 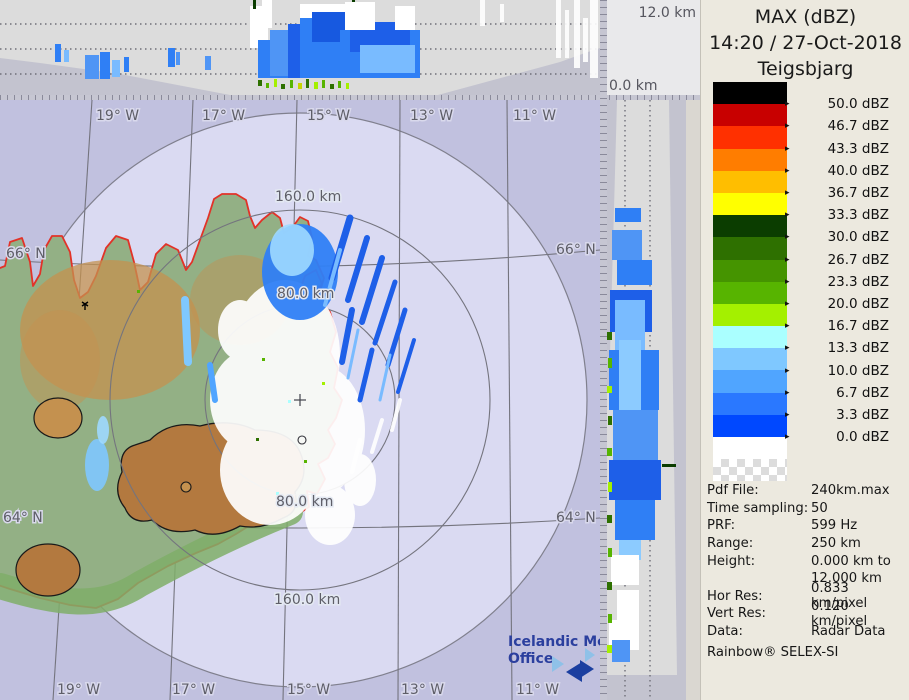 I want to click on ring-label-160-north: 160.0 km, so click(x=308, y=197).